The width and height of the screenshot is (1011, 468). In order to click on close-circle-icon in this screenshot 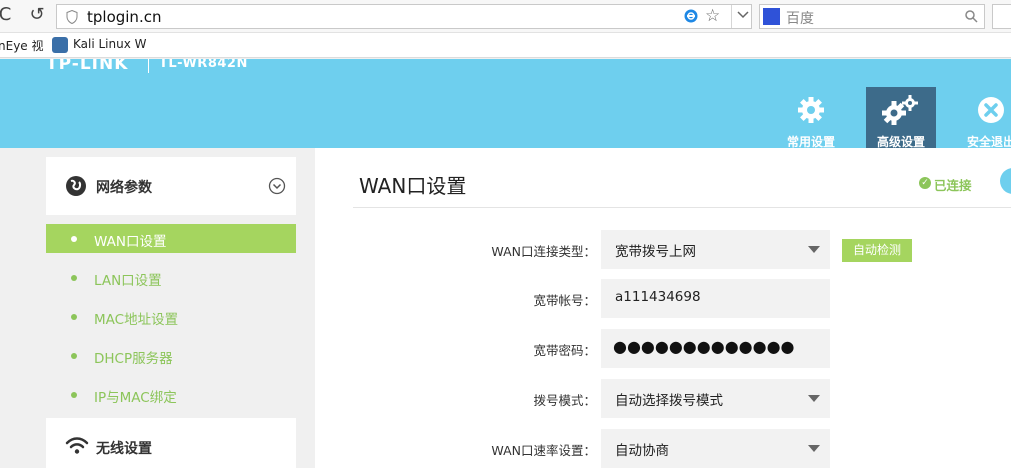, I will do `click(991, 110)`.